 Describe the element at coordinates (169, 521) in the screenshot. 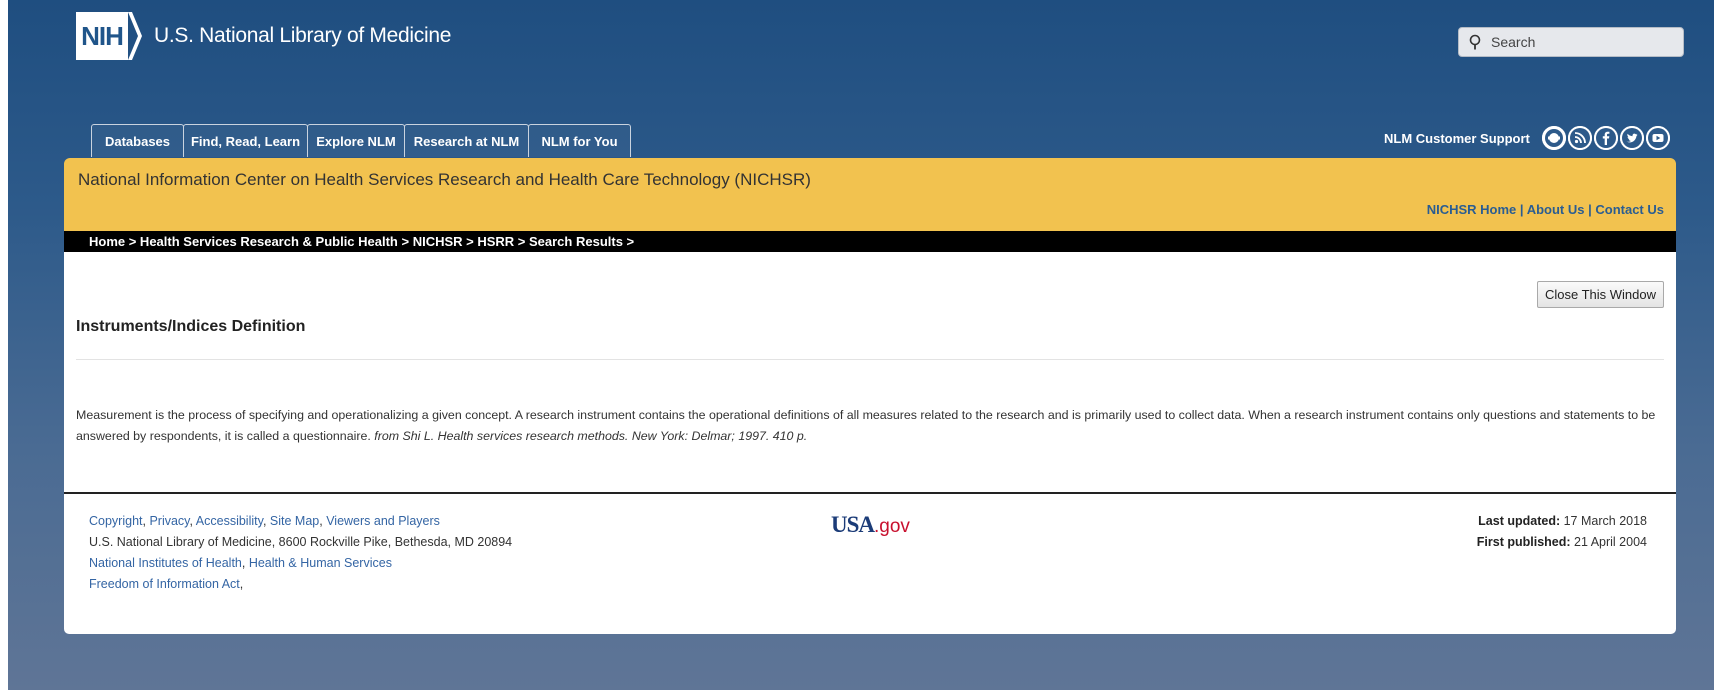

I see `privacy-link: Privacy` at that location.